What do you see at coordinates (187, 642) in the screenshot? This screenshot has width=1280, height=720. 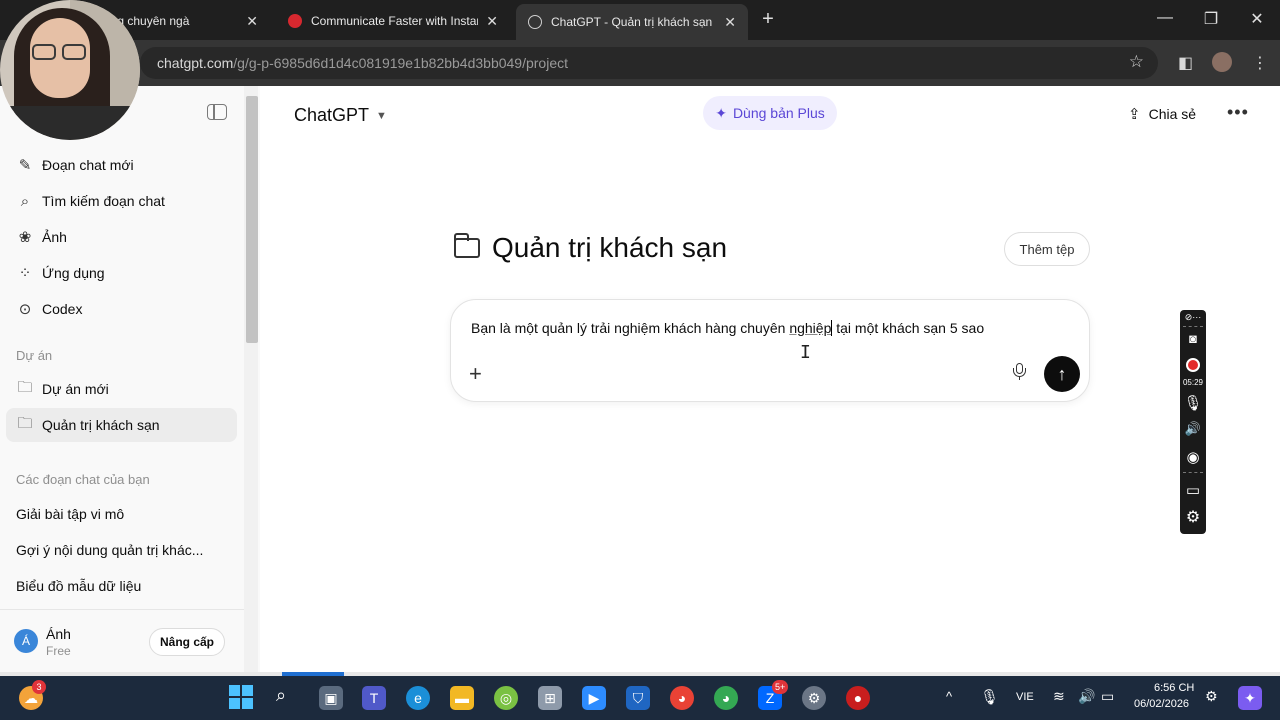 I see `upgrade-button: Nâng cấp` at bounding box center [187, 642].